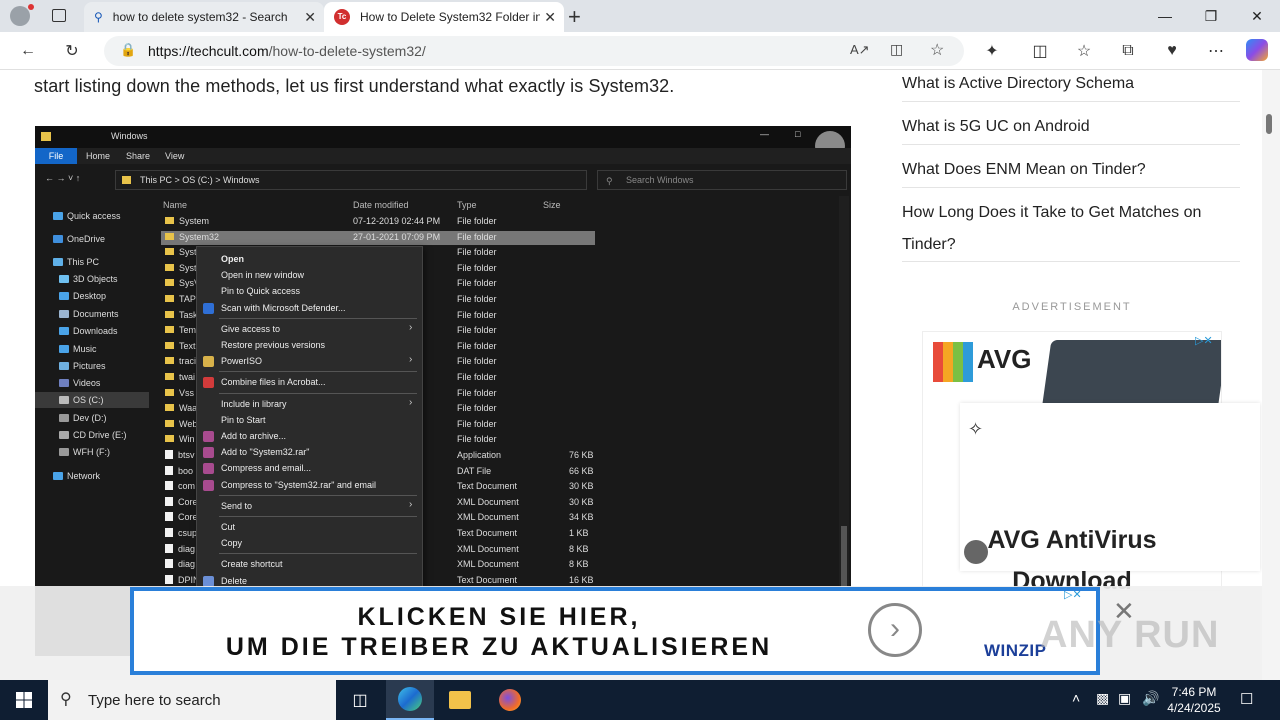 Image resolution: width=1280 pixels, height=720 pixels. Describe the element at coordinates (1216, 51) in the screenshot. I see `settings-more-icon: ⋯` at that location.